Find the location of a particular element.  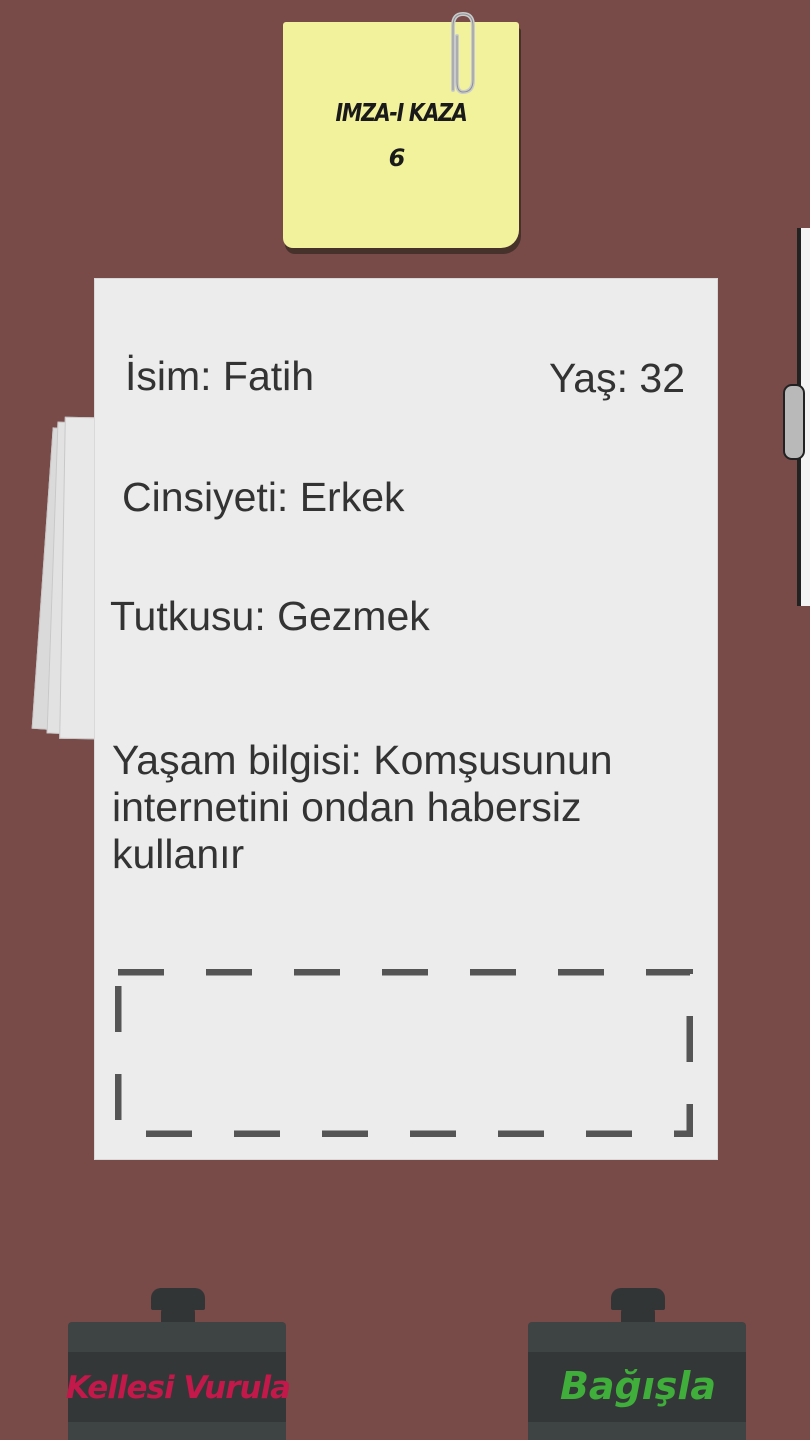

case-title: IMZA-I KAZA is located at coordinates (401, 112).